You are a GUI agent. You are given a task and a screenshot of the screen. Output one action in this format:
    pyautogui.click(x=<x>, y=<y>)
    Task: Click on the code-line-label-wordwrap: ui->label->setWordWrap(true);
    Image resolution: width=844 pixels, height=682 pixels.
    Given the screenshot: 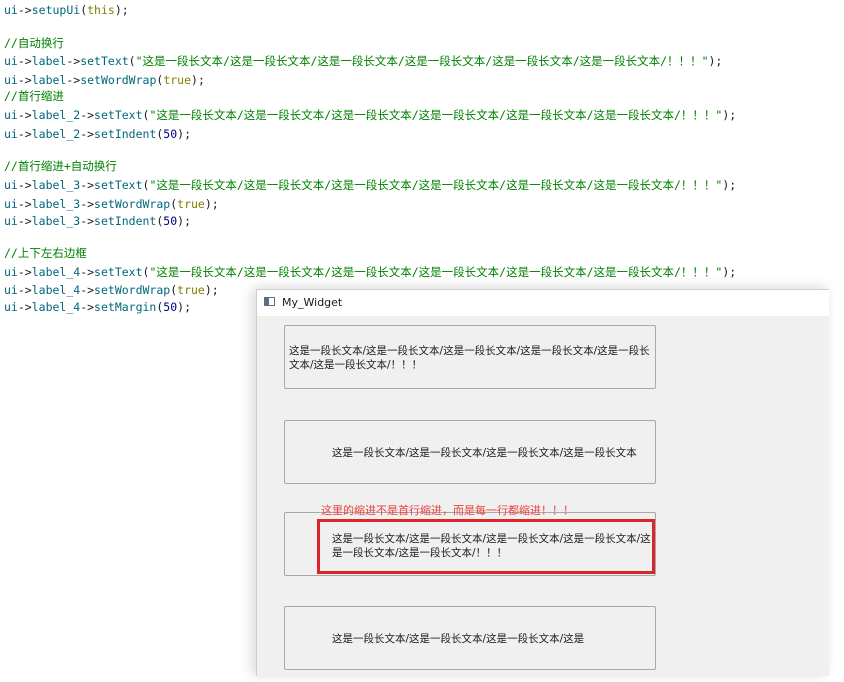 What is the action you would take?
    pyautogui.click(x=104, y=80)
    